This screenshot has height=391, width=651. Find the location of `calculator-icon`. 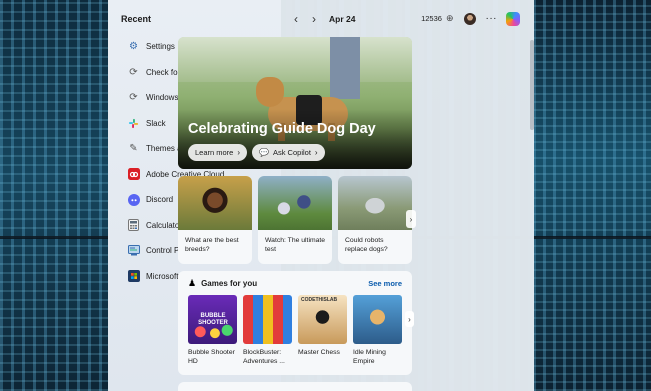

calculator-icon is located at coordinates (133, 225).